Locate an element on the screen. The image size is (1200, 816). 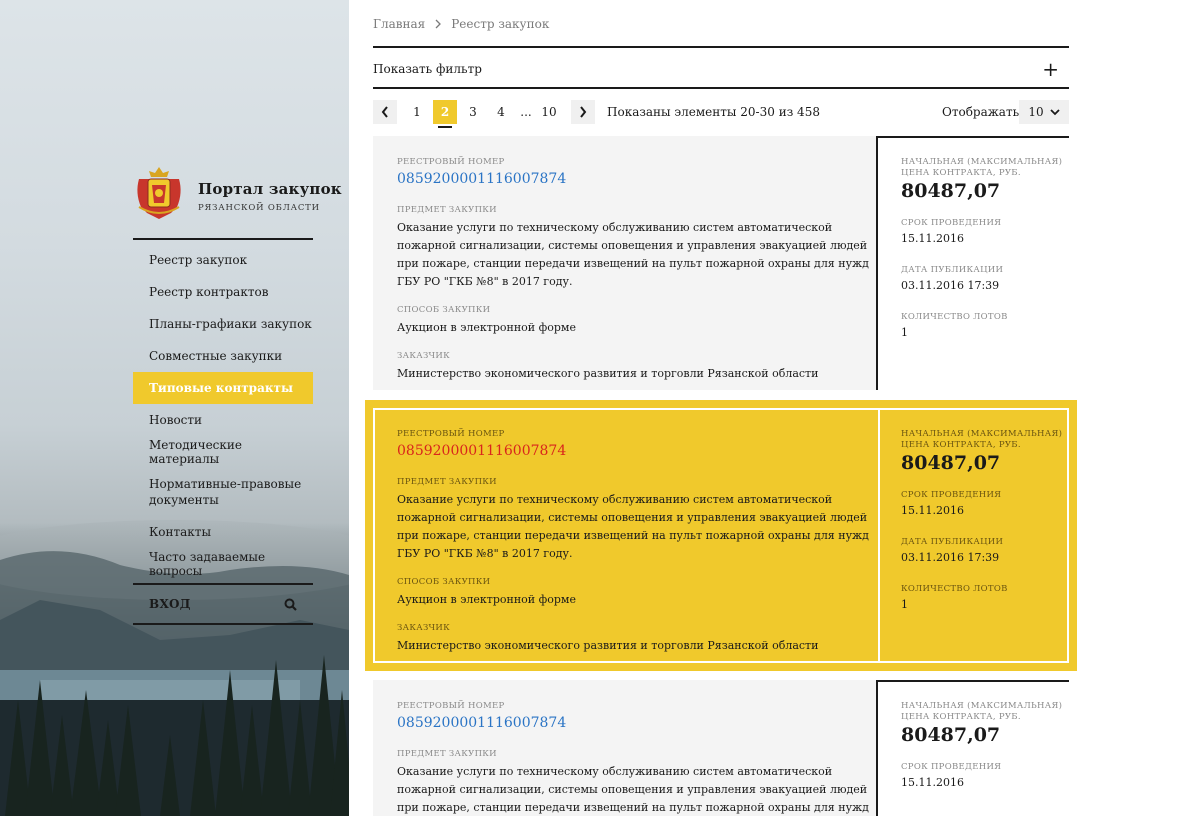
nav-item-legal-documents: Нормативные-правовые документы is located at coordinates (223, 492).